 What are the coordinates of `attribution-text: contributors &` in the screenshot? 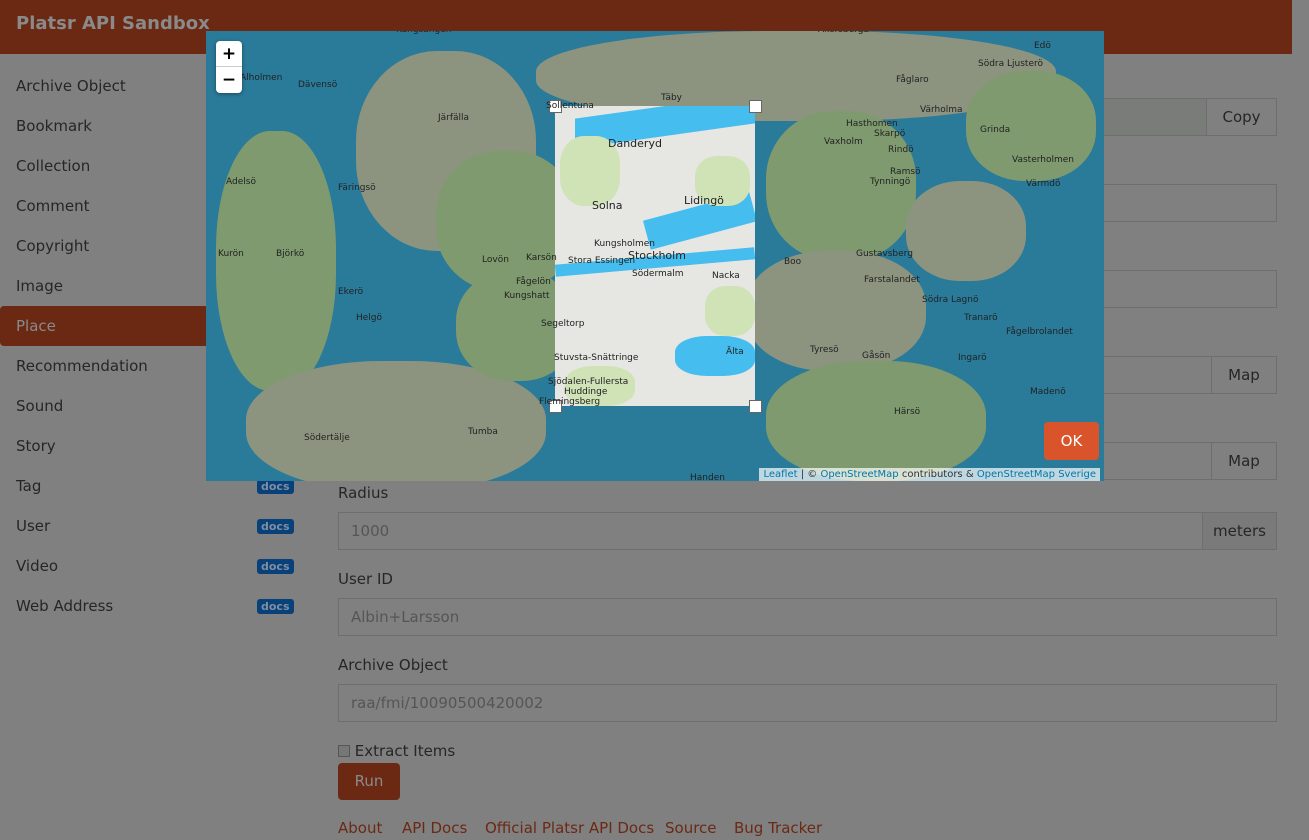 It's located at (937, 474).